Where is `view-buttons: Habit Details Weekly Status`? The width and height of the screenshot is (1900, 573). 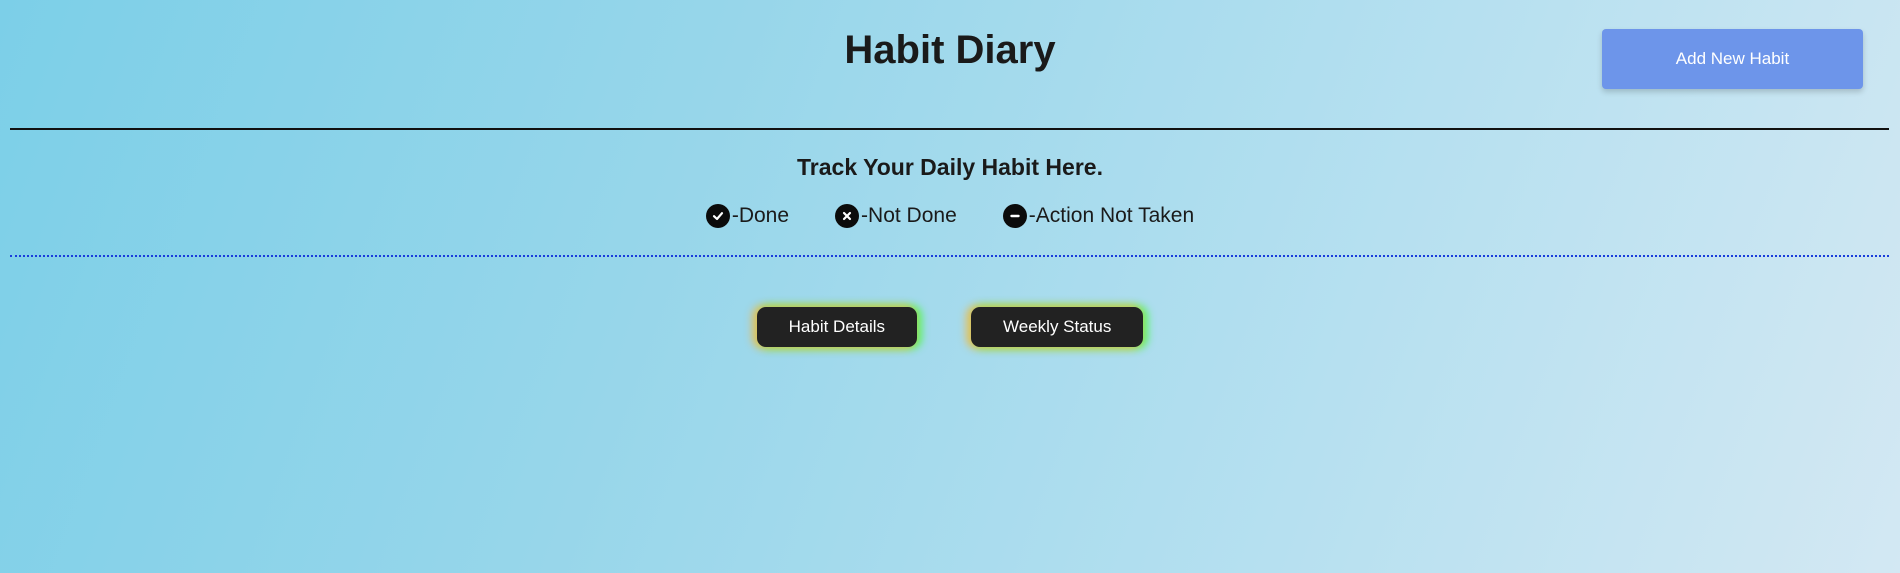 view-buttons: Habit Details Weekly Status is located at coordinates (950, 327).